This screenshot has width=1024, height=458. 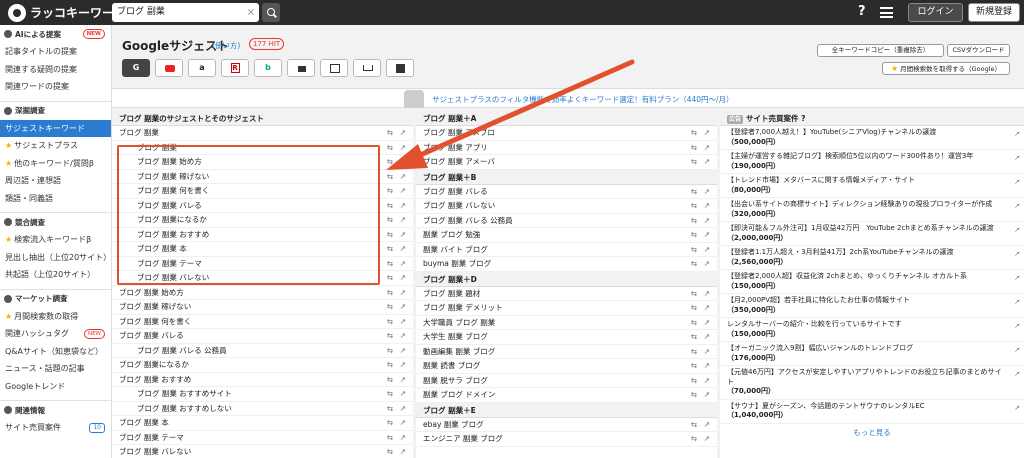 I want to click on sidebar-item: サジェストキーワード, so click(x=55, y=128).